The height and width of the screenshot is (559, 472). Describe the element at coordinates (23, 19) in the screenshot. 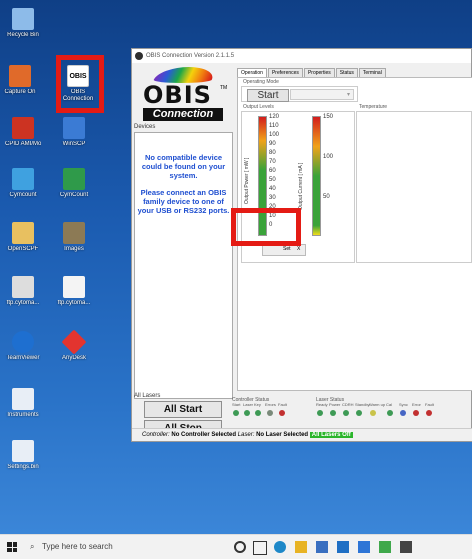

I see `recycle-bin-icon-image` at that location.